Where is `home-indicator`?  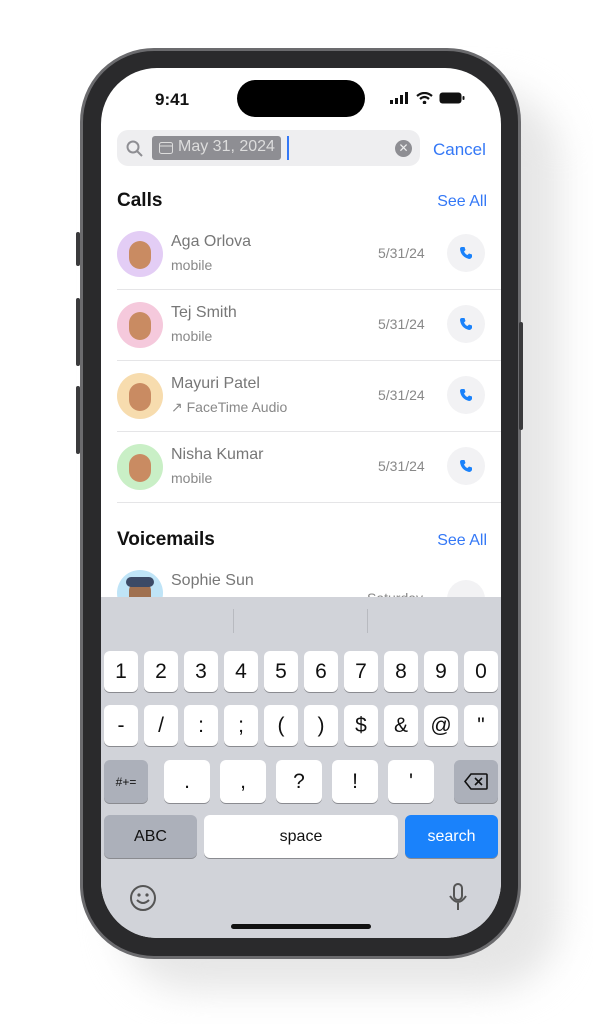 home-indicator is located at coordinates (301, 926).